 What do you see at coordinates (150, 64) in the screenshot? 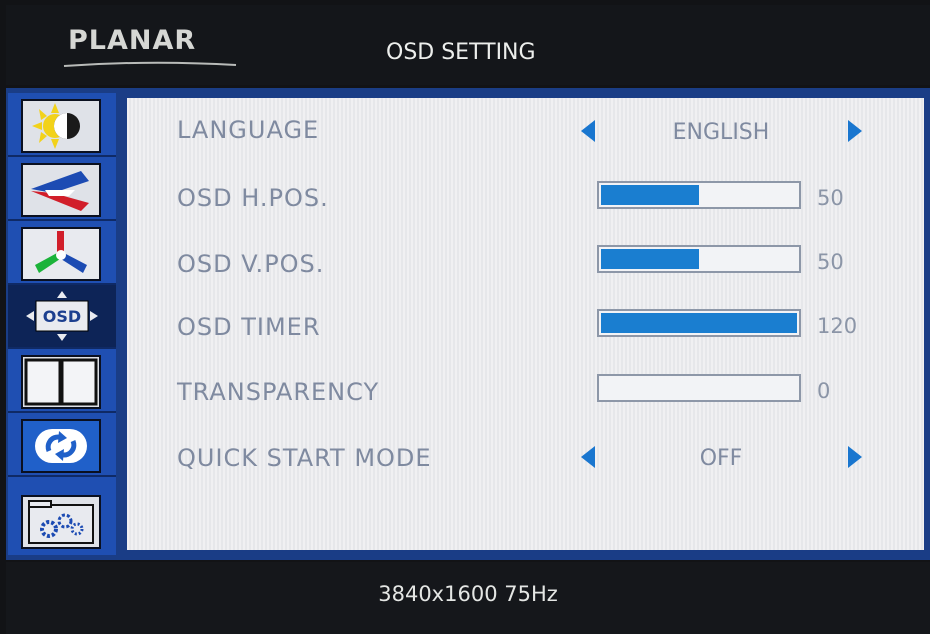
I see `logo-swoosh` at bounding box center [150, 64].